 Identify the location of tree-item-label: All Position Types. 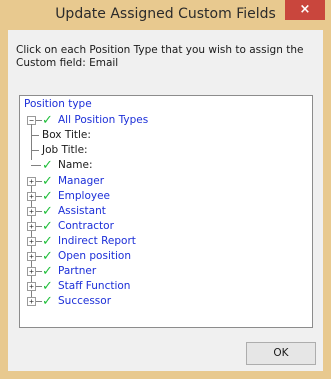
(103, 120).